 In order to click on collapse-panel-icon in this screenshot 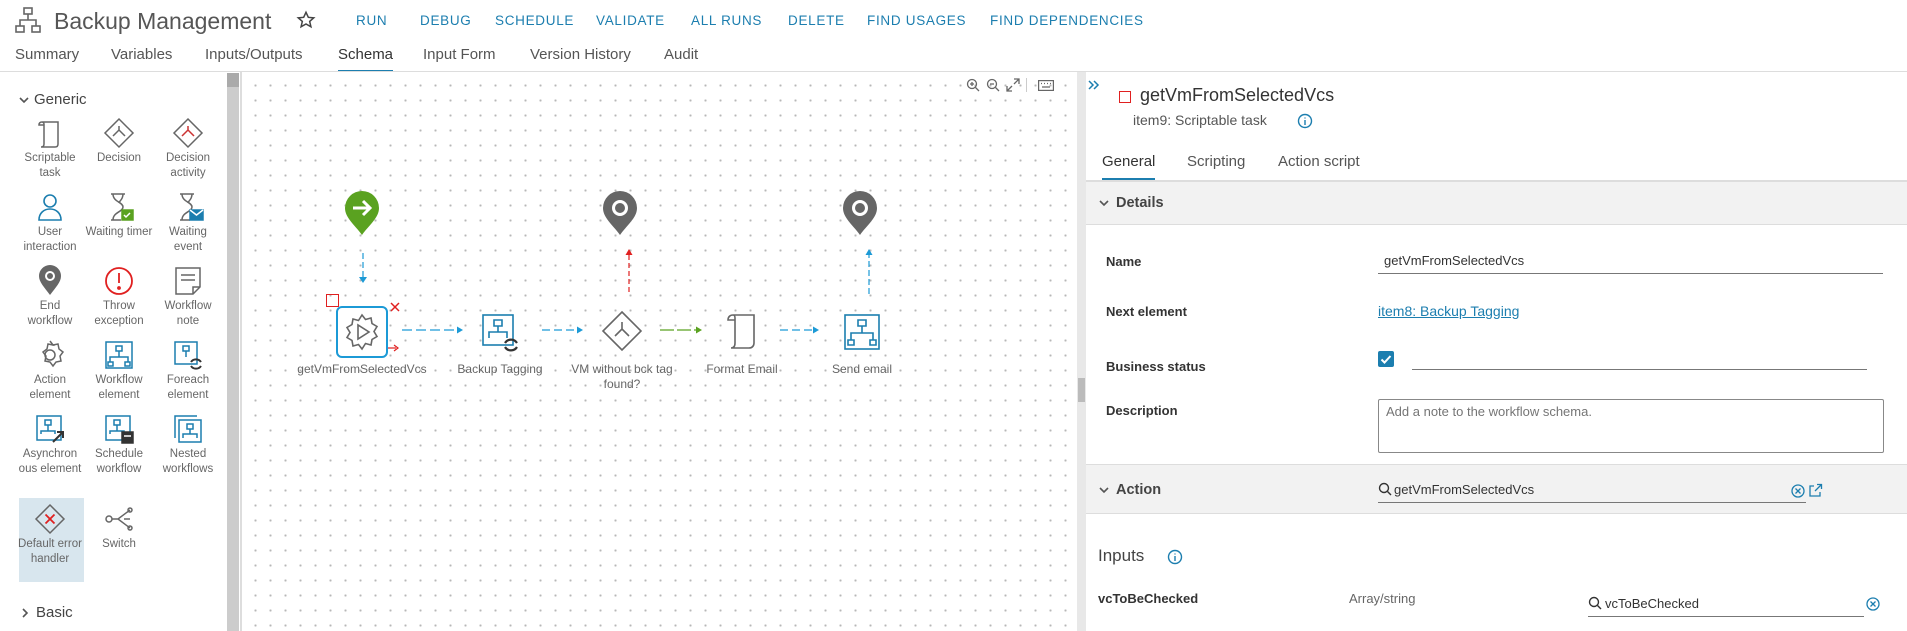, I will do `click(1094, 85)`.